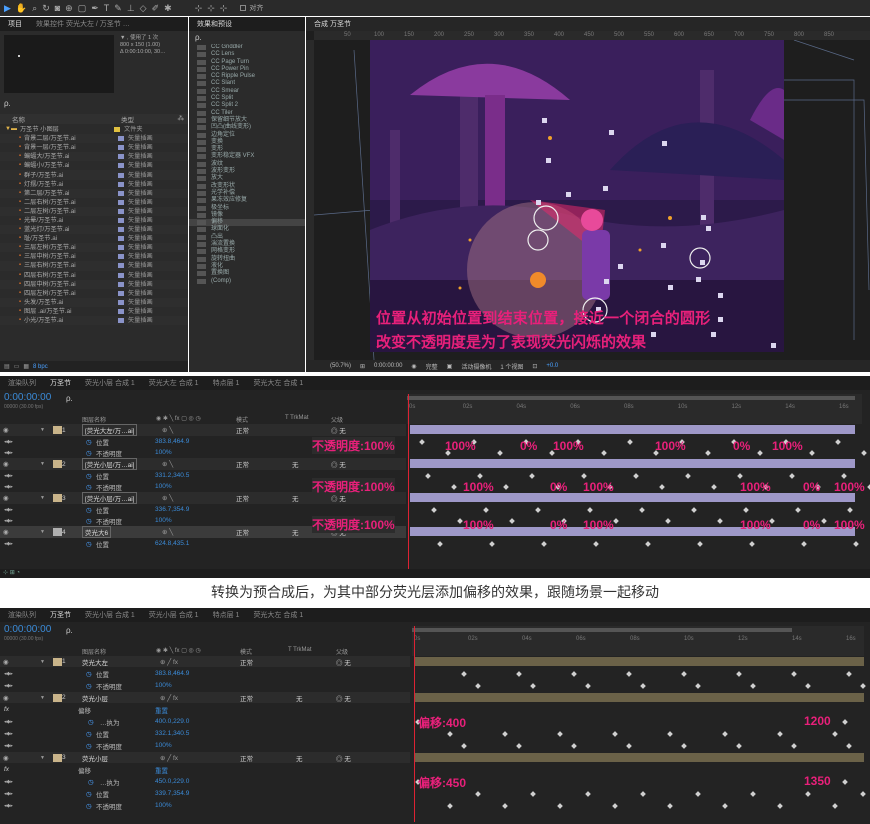 This screenshot has height=824, width=870. What do you see at coordinates (247, 83) in the screenshot?
I see `effect-item: CC Slant` at bounding box center [247, 83].